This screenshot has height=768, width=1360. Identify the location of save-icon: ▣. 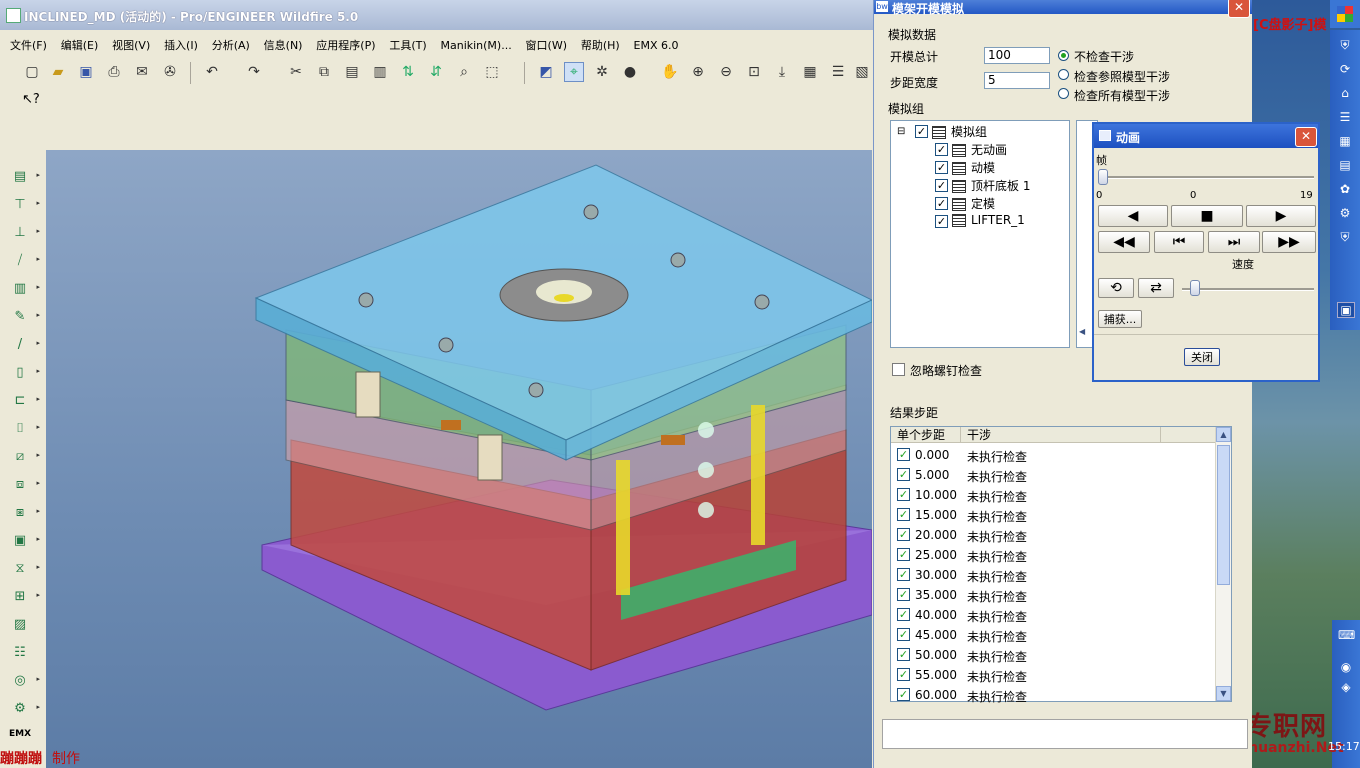
(86, 72).